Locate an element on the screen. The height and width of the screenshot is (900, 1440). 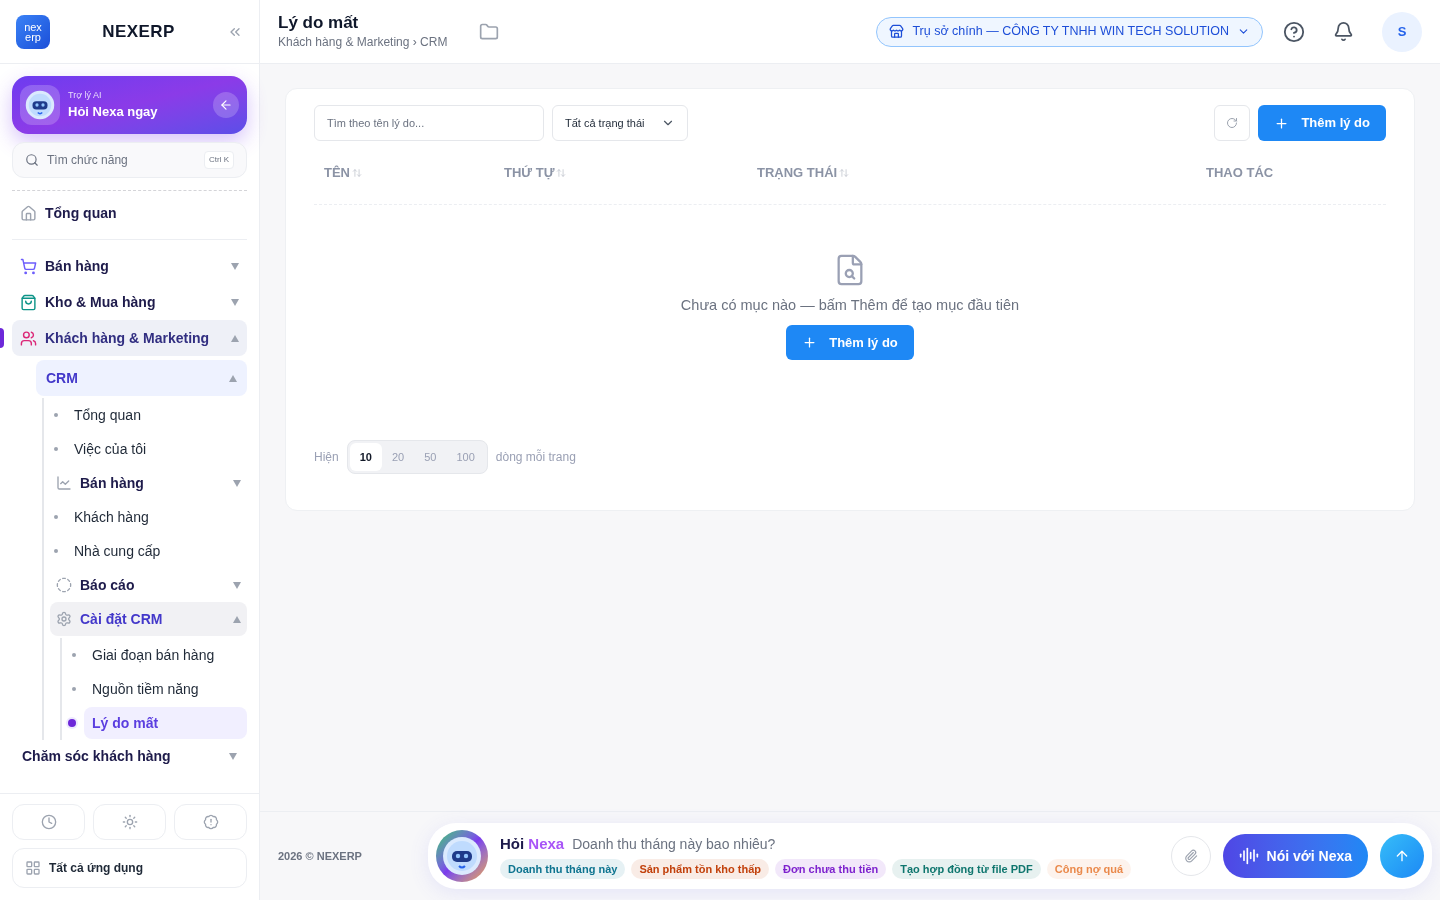
store-icon is located at coordinates (897, 31).